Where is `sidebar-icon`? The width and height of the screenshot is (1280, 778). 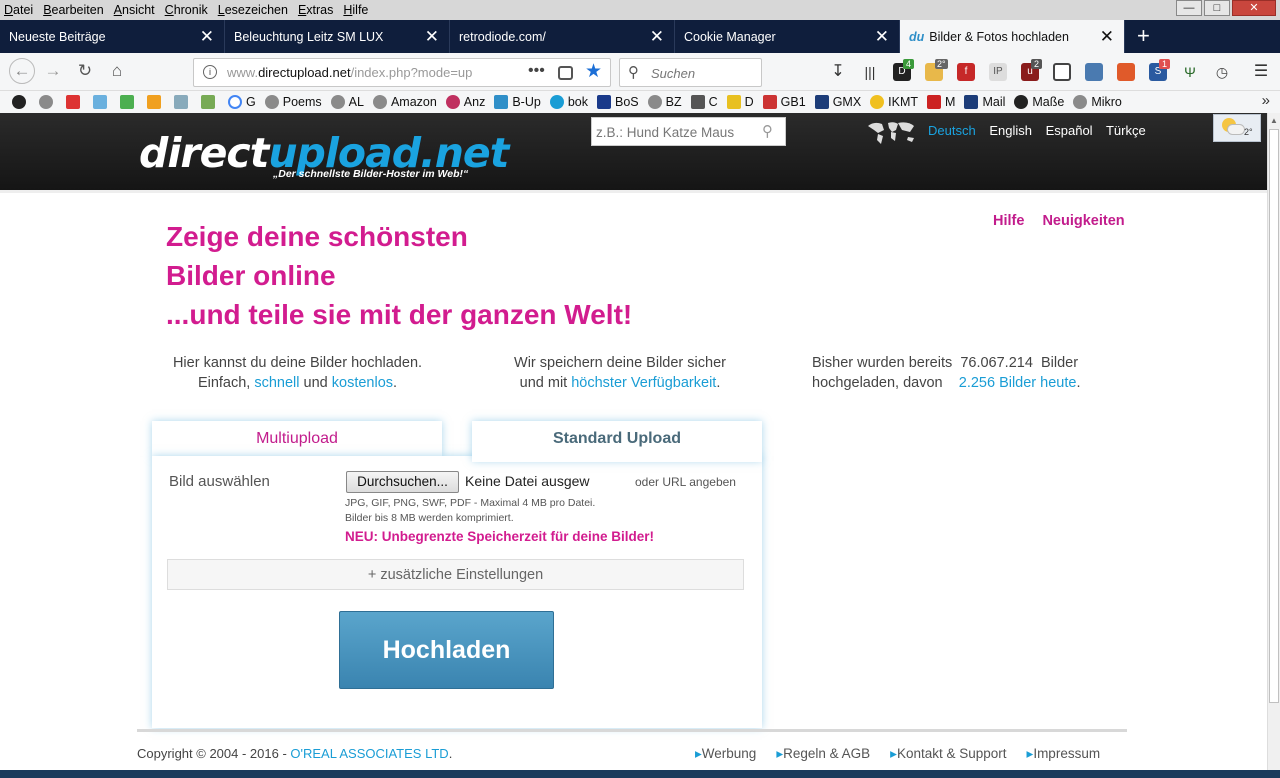 sidebar-icon is located at coordinates (1062, 72).